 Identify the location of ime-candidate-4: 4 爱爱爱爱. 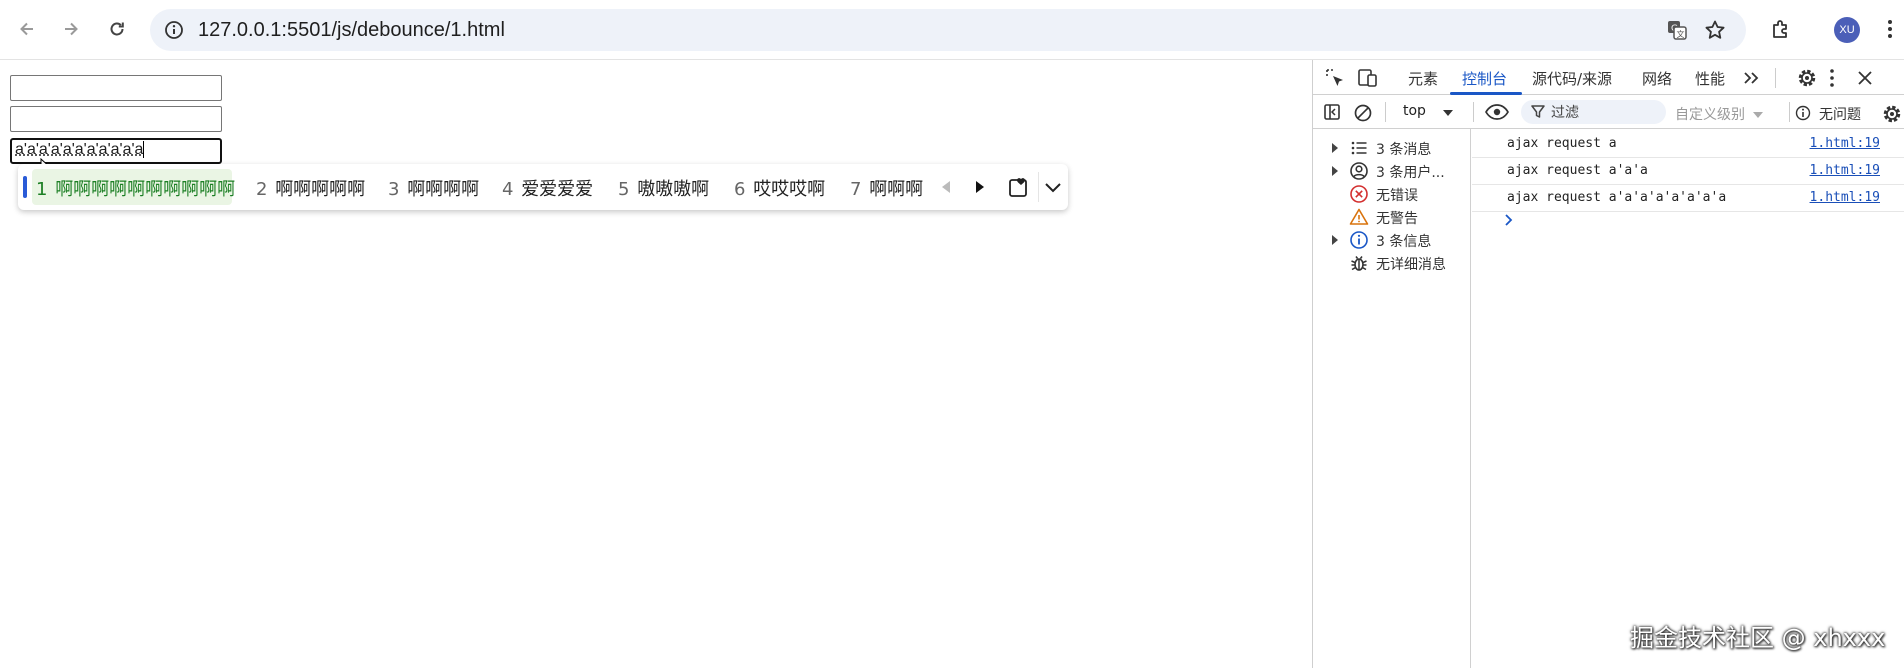
(547, 188).